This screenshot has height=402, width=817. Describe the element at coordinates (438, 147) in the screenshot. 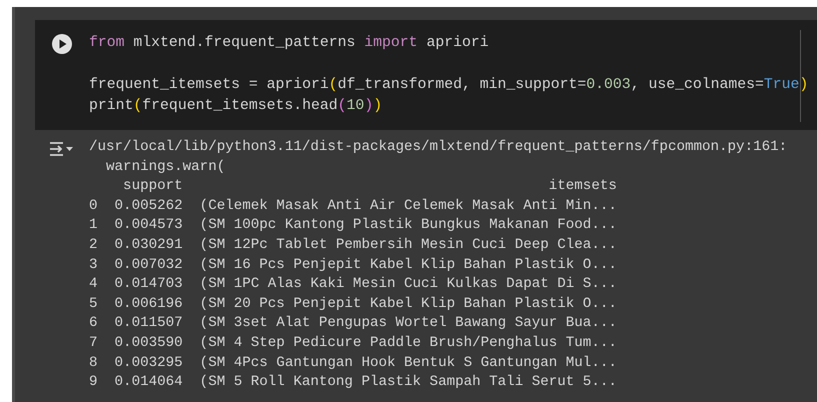

I see `output-line: /usr/local/lib/python3.11/dist-packages/mlxtend/frequent_patterns/fpcommon.py:161:` at that location.